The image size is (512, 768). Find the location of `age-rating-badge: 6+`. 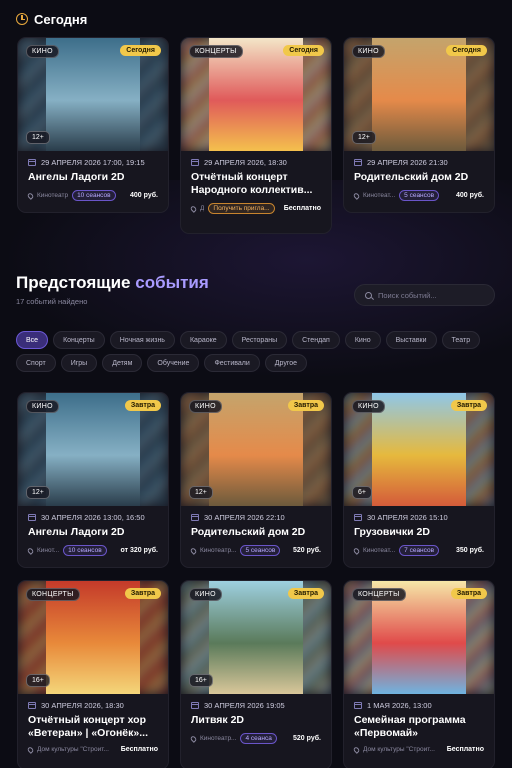

age-rating-badge: 6+ is located at coordinates (362, 492).